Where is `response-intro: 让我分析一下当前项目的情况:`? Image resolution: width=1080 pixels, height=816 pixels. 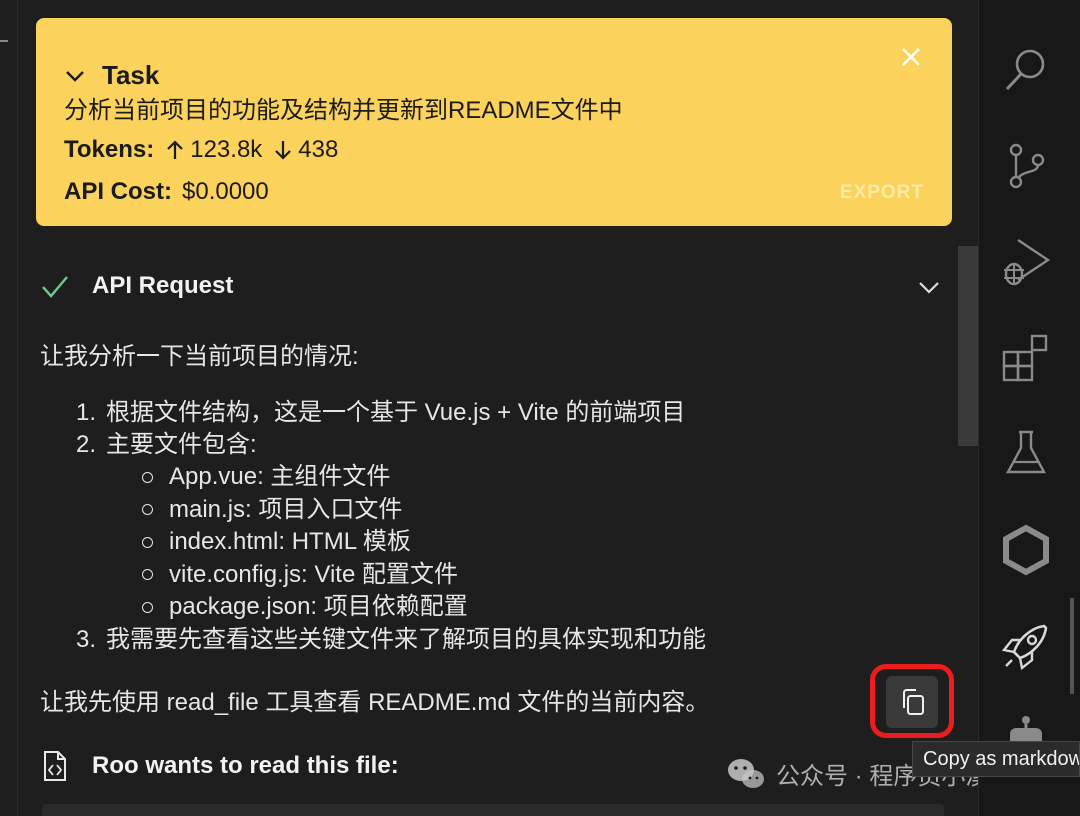
response-intro: 让我分析一下当前项目的情况: is located at coordinates (199, 356).